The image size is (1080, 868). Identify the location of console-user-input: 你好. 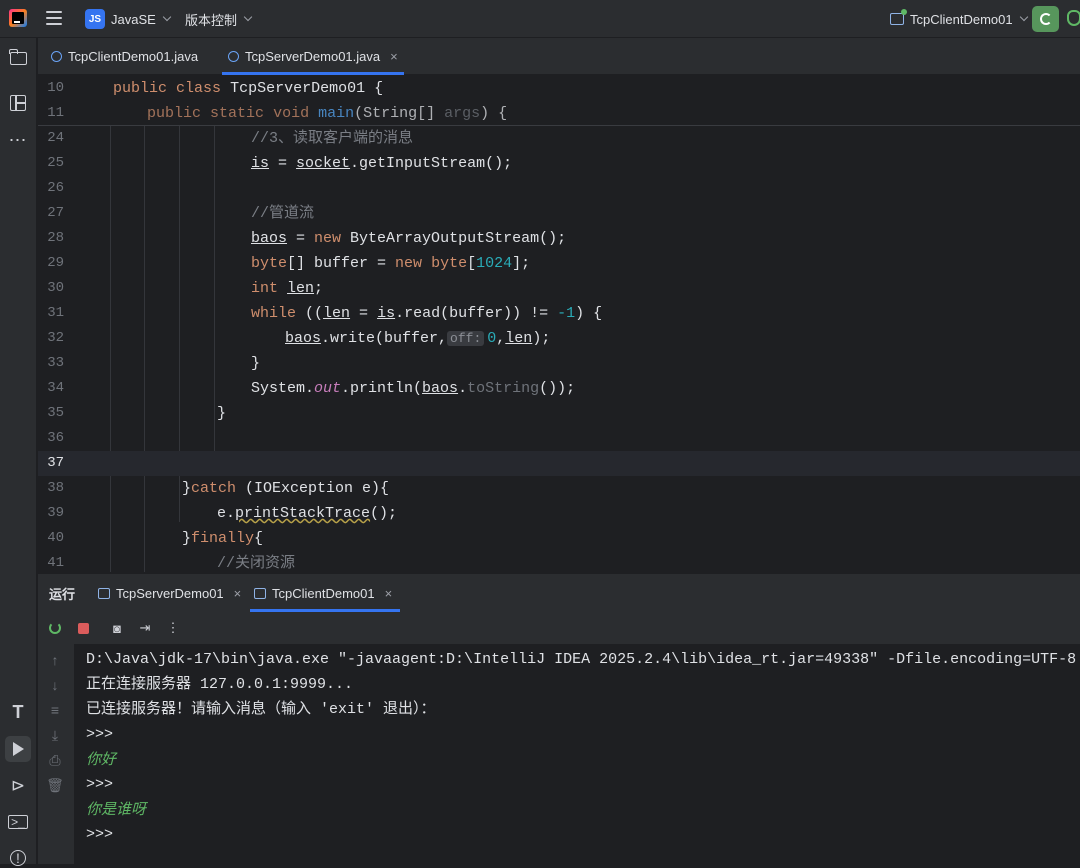
(101, 759).